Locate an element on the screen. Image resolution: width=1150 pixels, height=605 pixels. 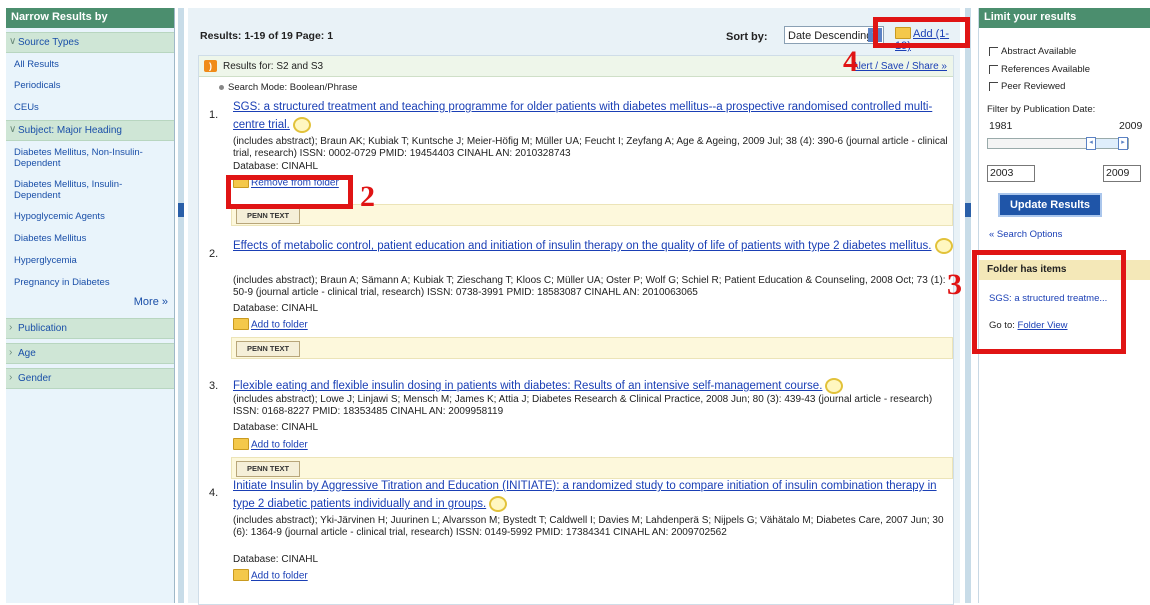
limit-results-header: Limit your results is located at coordinates (1064, 18).